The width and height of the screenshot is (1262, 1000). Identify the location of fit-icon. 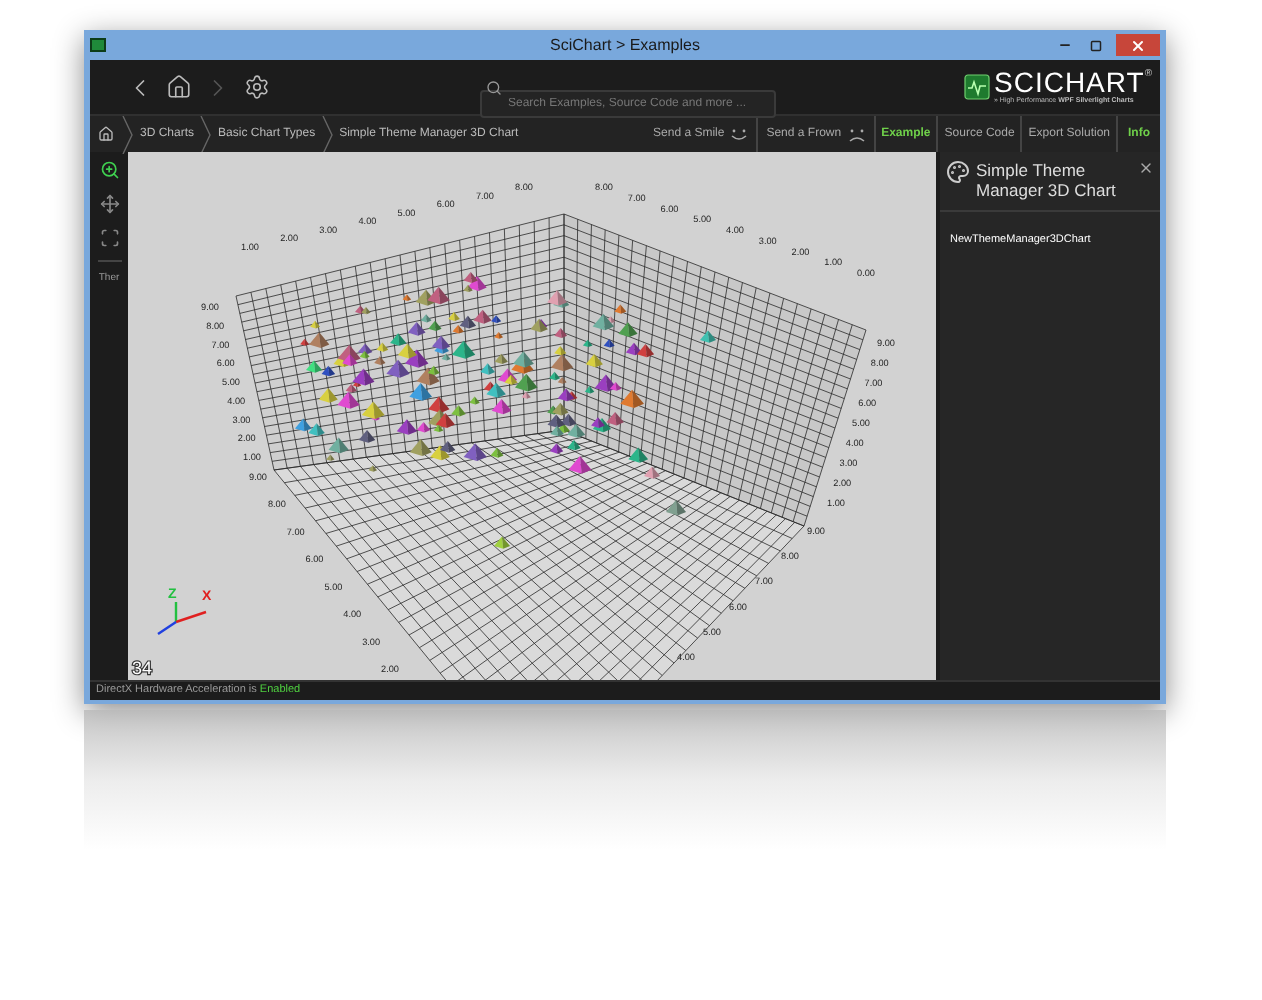
(109, 238).